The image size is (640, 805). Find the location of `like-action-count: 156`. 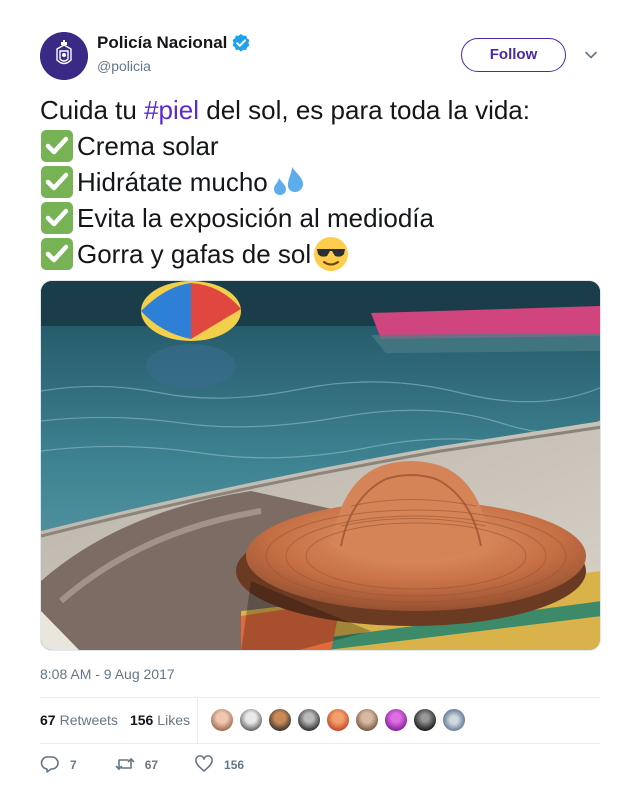

like-action-count: 156 is located at coordinates (234, 765).